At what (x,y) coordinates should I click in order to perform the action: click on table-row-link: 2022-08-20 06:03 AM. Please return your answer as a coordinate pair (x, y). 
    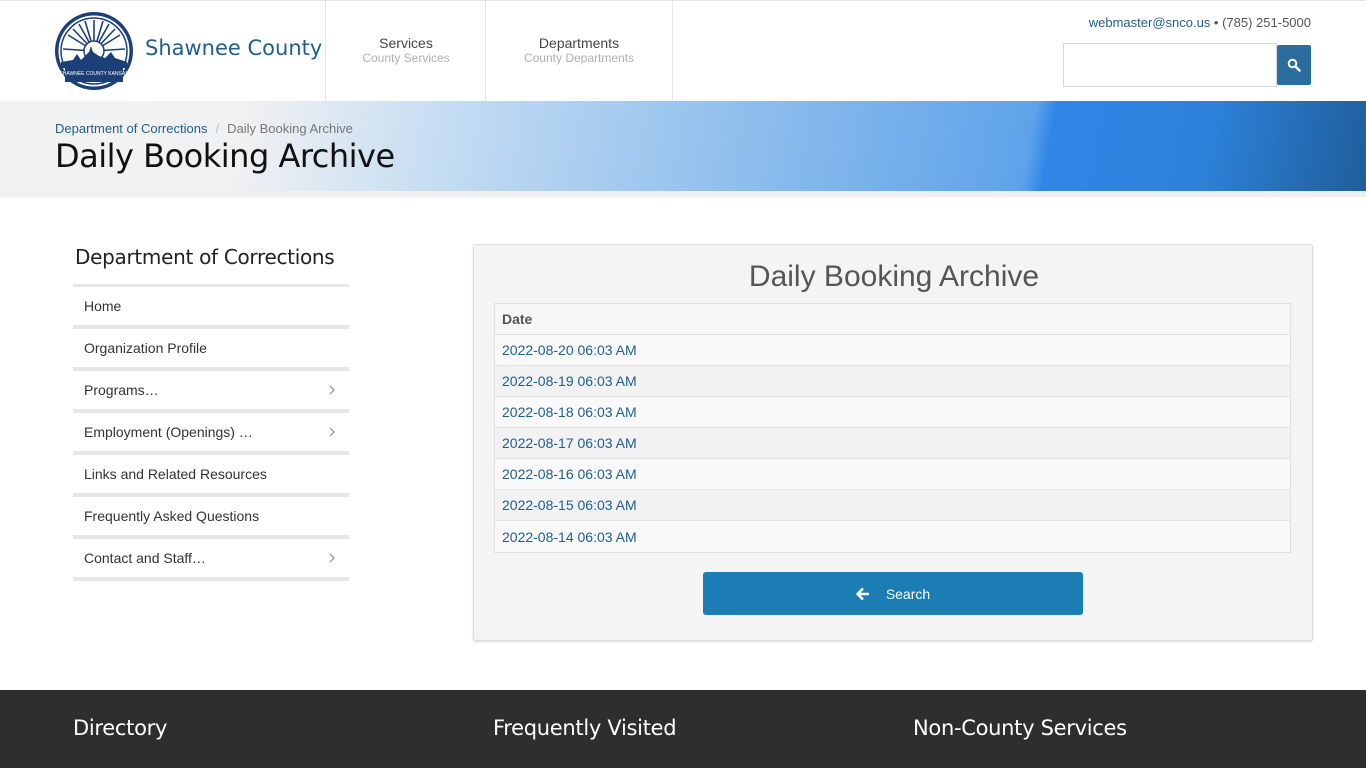
    Looking at the image, I should click on (892, 350).